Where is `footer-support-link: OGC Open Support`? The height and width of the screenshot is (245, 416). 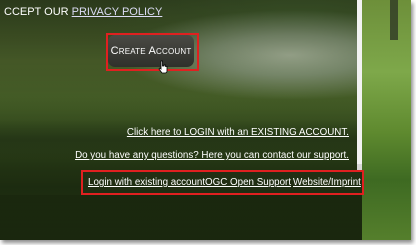
footer-support-link: OGC Open Support is located at coordinates (248, 182).